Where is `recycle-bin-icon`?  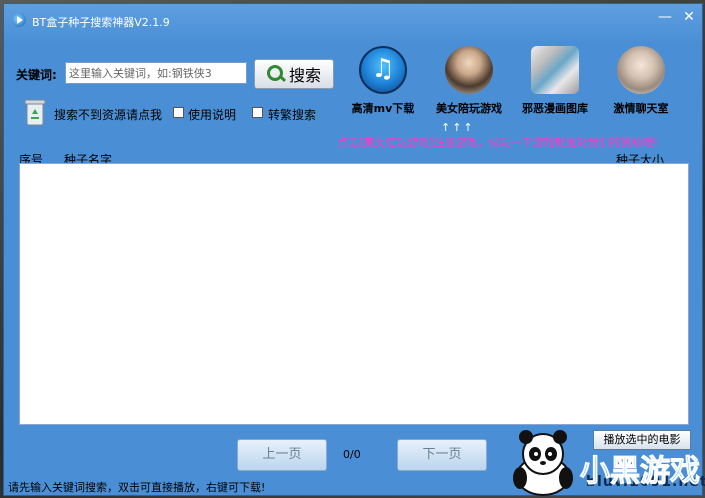 recycle-bin-icon is located at coordinates (35, 112).